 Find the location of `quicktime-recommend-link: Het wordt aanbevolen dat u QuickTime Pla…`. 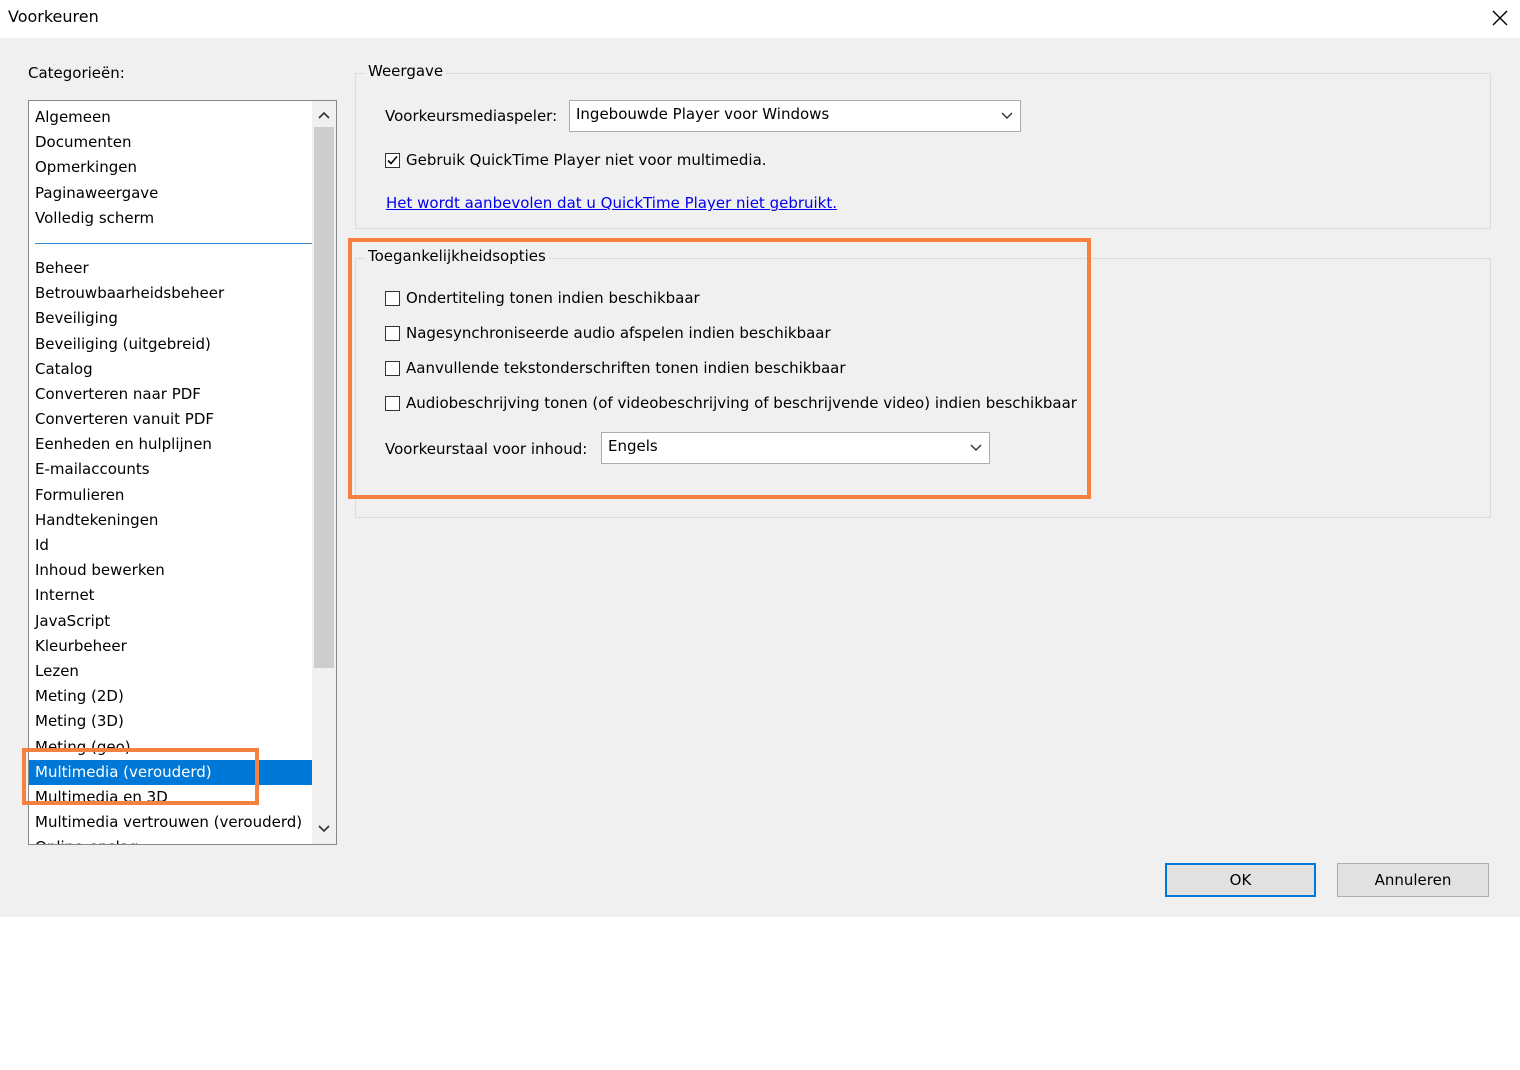

quicktime-recommend-link: Het wordt aanbevolen dat u QuickTime Pla… is located at coordinates (611, 203).